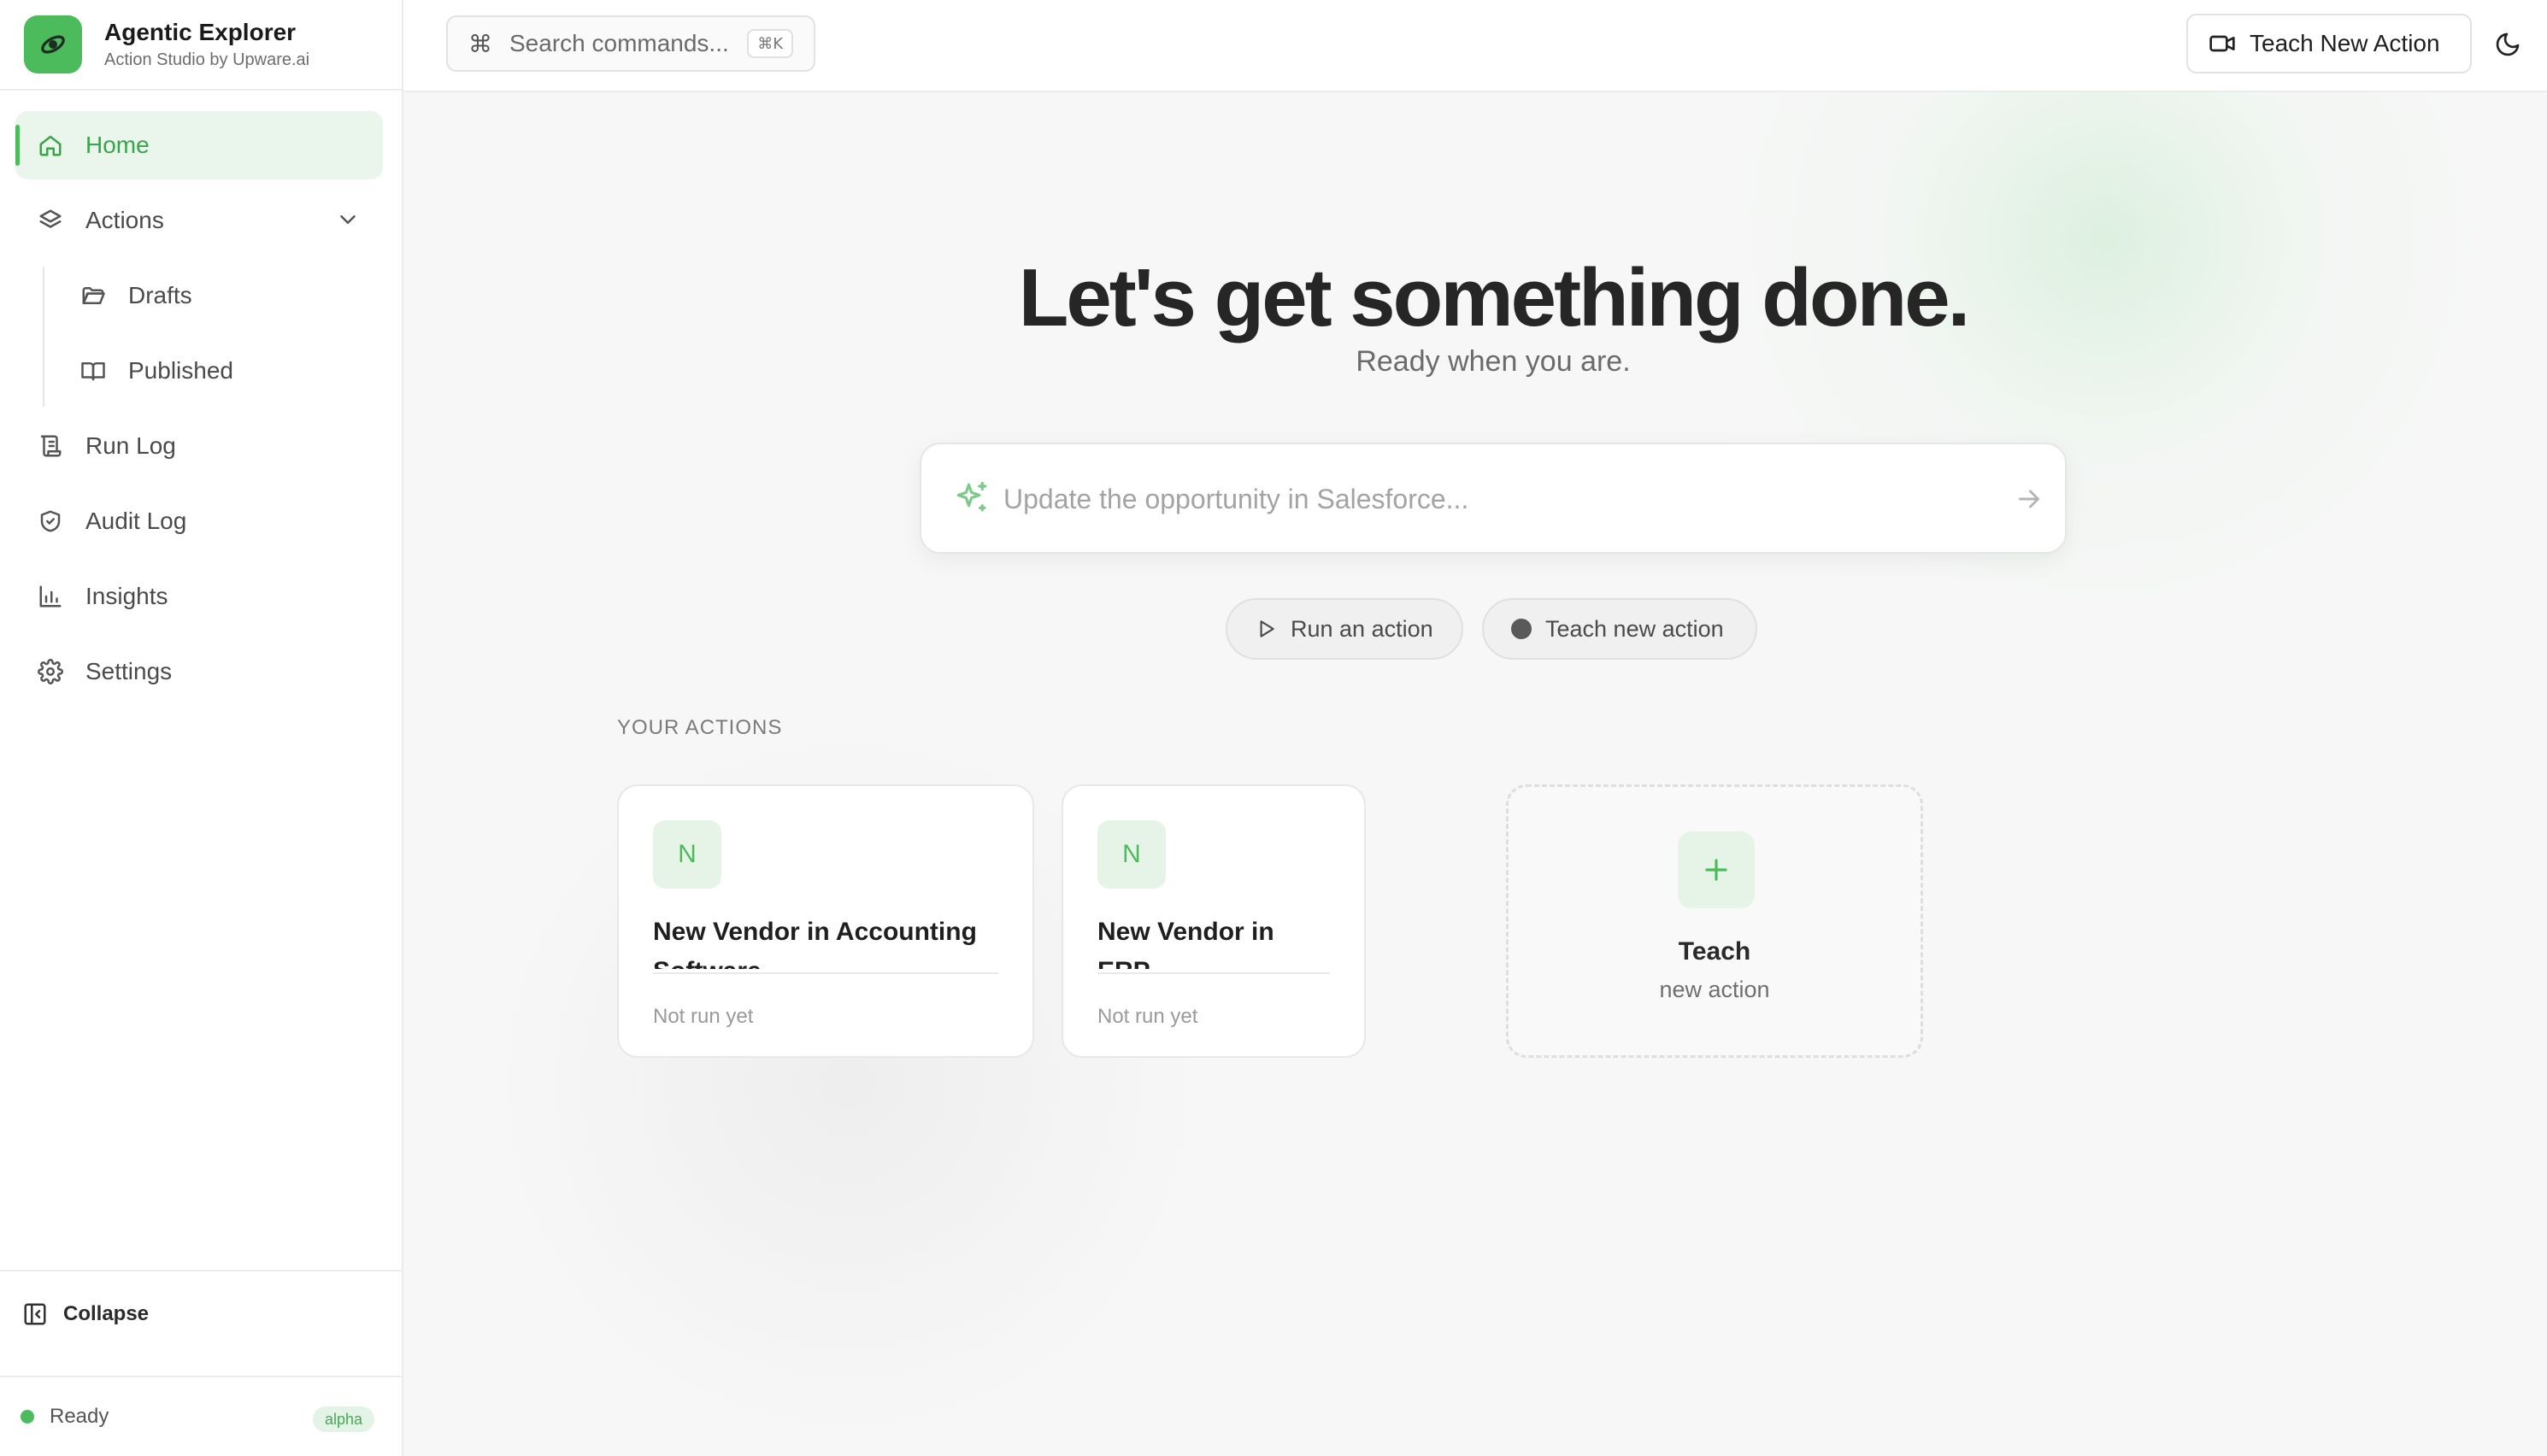 This screenshot has height=1456, width=2547. Describe the element at coordinates (199, 446) in the screenshot. I see `sidebar-item-run-log: Run Log` at that location.